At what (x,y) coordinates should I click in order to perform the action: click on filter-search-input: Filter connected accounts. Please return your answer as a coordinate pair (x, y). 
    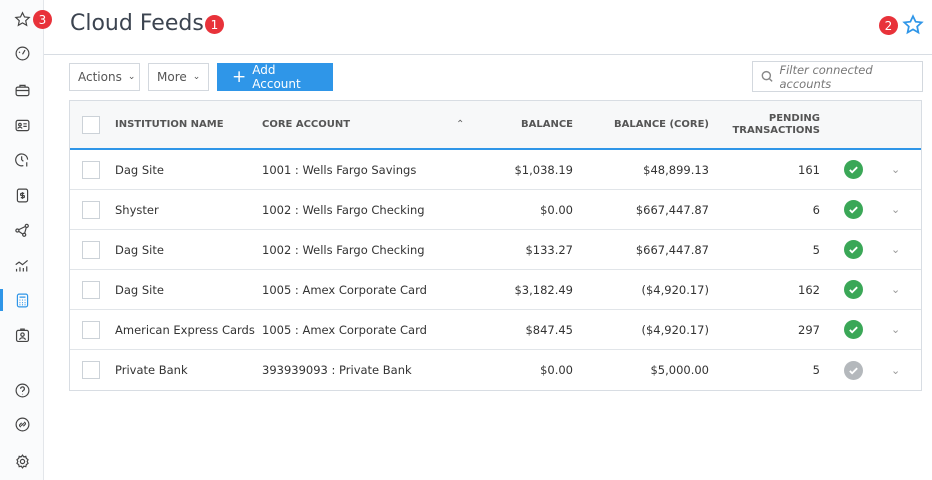
    Looking at the image, I should click on (837, 76).